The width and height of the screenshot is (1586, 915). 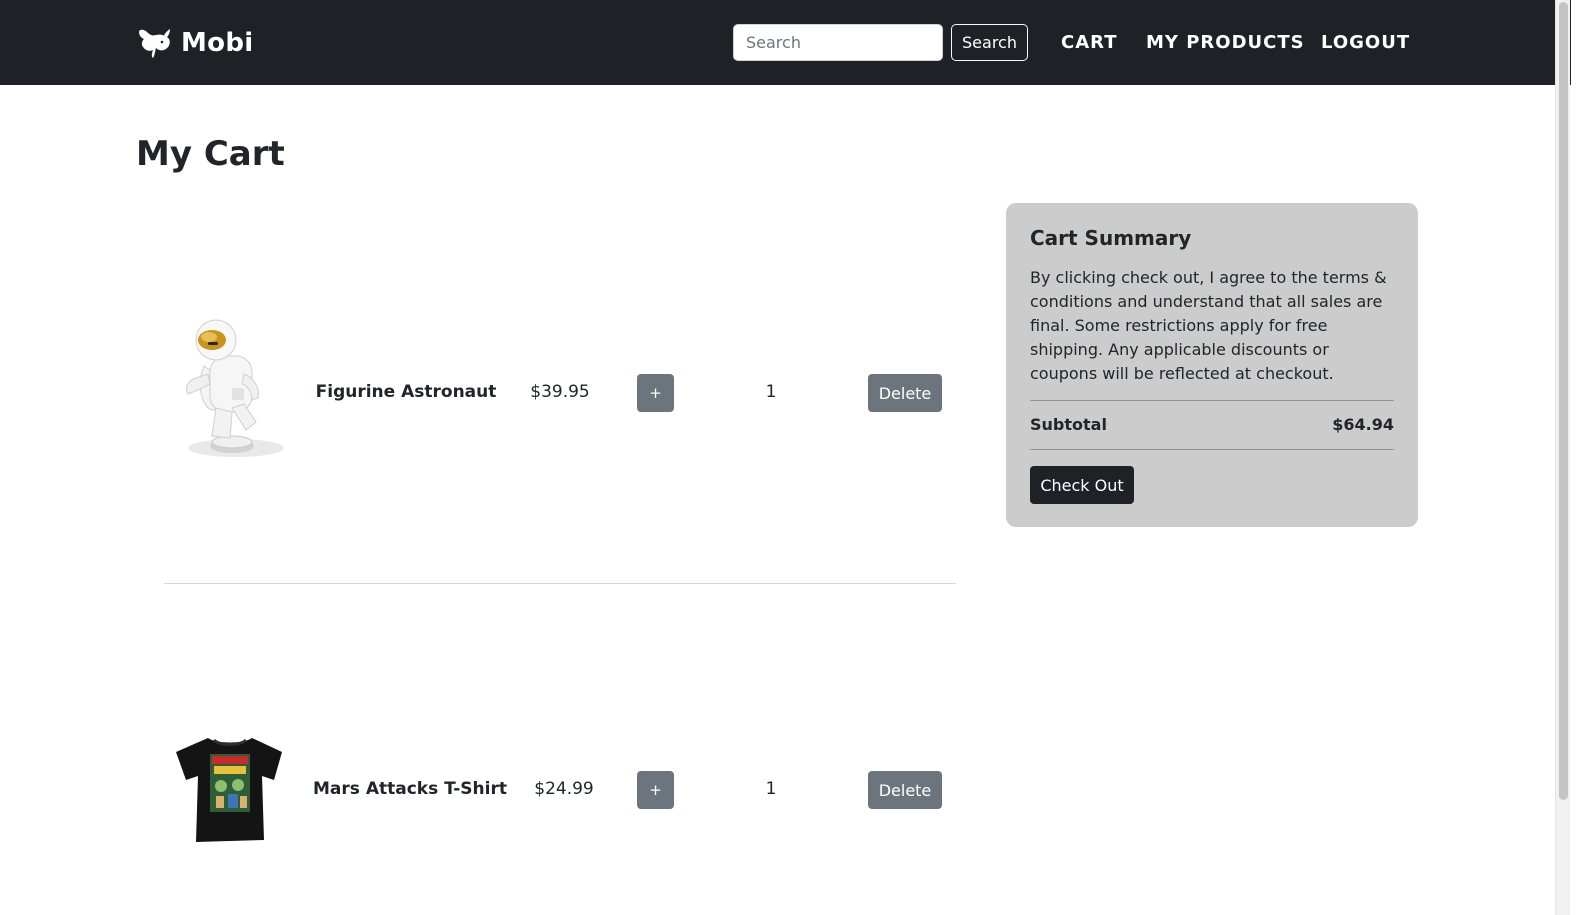 I want to click on brand-link: Mobi, so click(x=194, y=43).